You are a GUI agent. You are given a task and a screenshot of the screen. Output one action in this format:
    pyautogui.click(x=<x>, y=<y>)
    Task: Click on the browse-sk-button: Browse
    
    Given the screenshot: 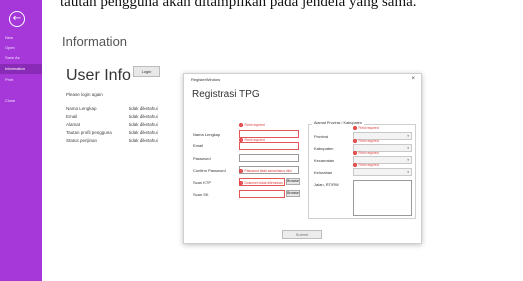 What is the action you would take?
    pyautogui.click(x=293, y=193)
    